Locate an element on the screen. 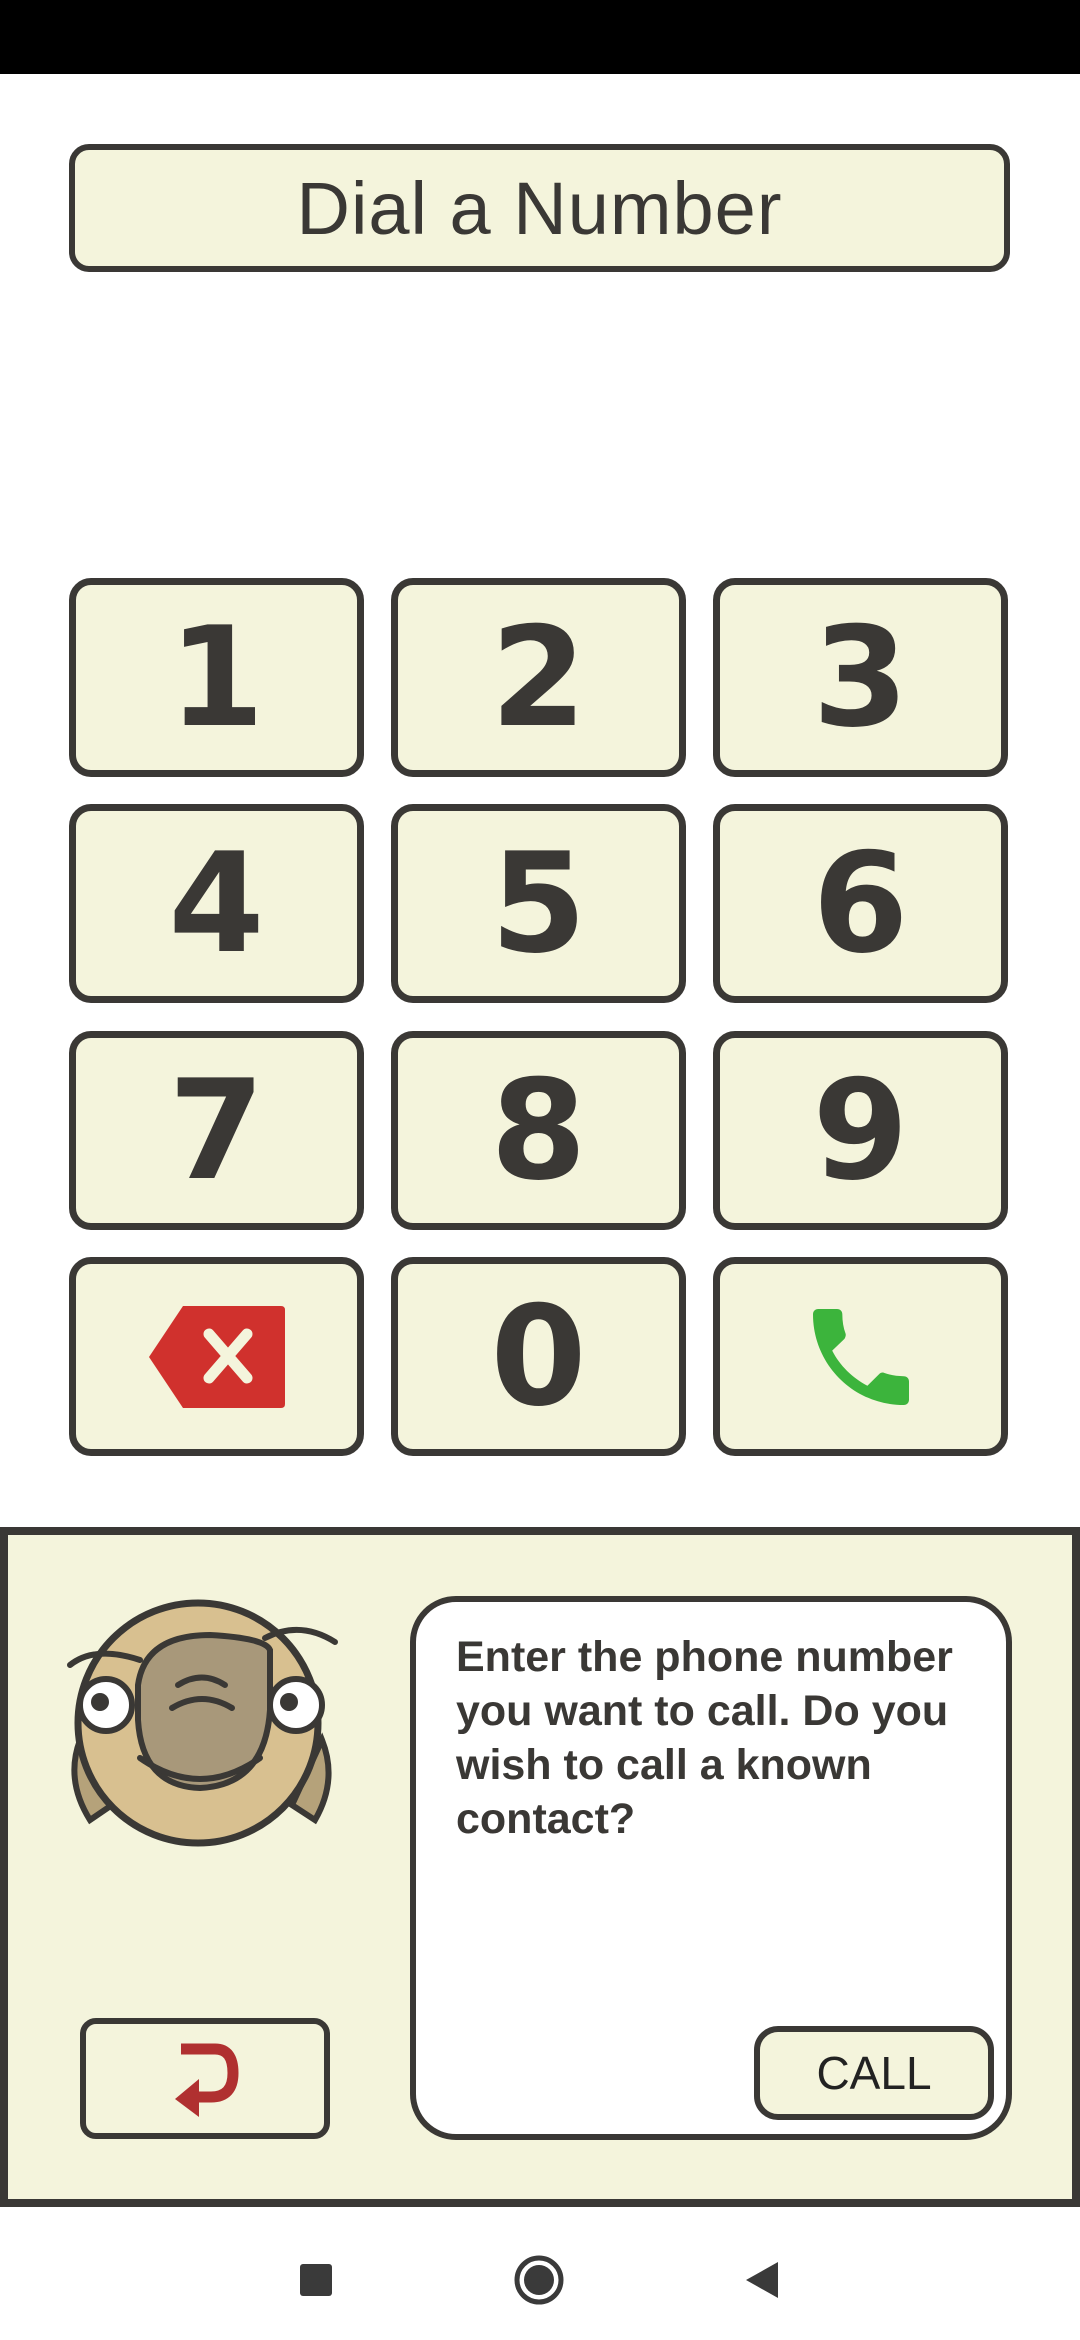 The width and height of the screenshot is (1080, 2340). call-contact-button: CALL is located at coordinates (874, 2073).